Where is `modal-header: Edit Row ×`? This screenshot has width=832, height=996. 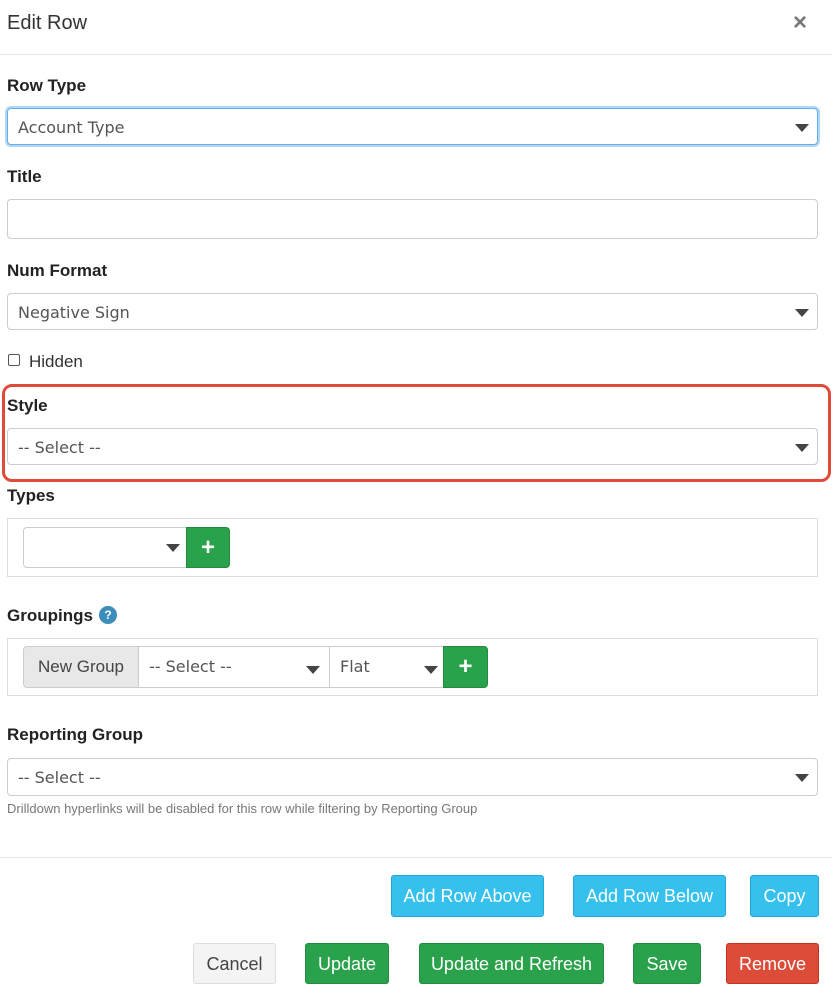
modal-header: Edit Row × is located at coordinates (416, 27).